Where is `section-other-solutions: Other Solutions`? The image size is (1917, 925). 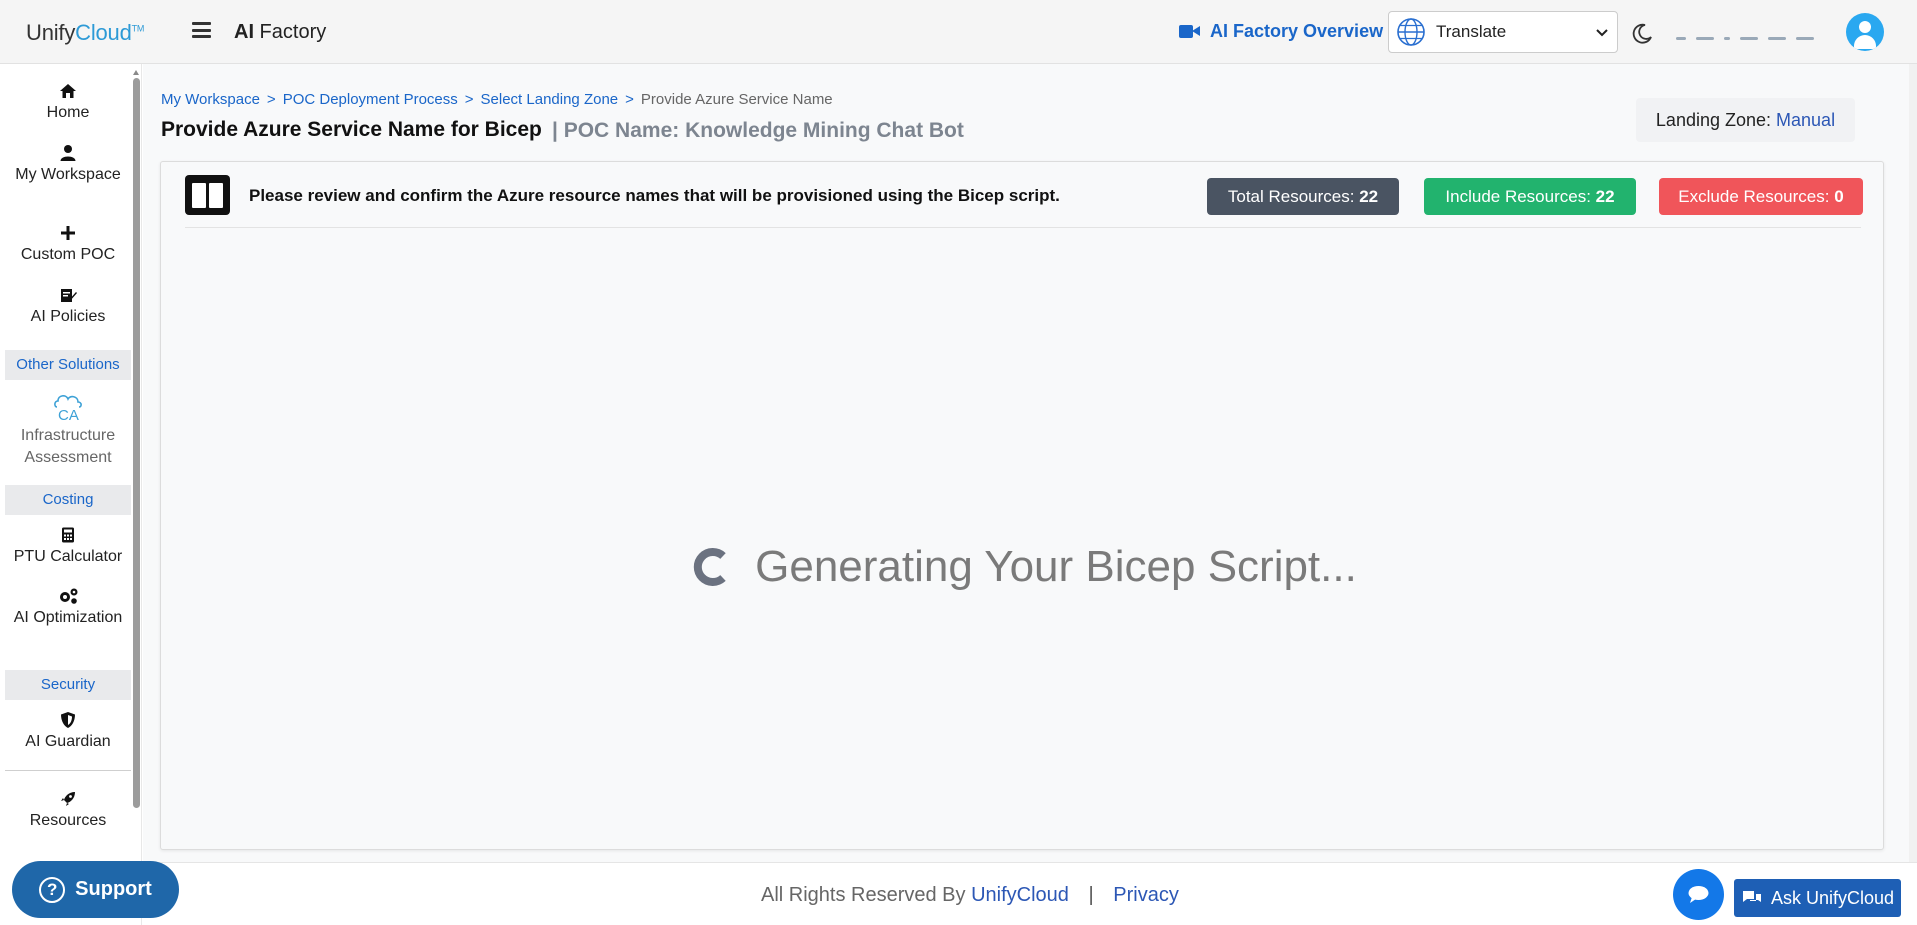
section-other-solutions: Other Solutions is located at coordinates (68, 365).